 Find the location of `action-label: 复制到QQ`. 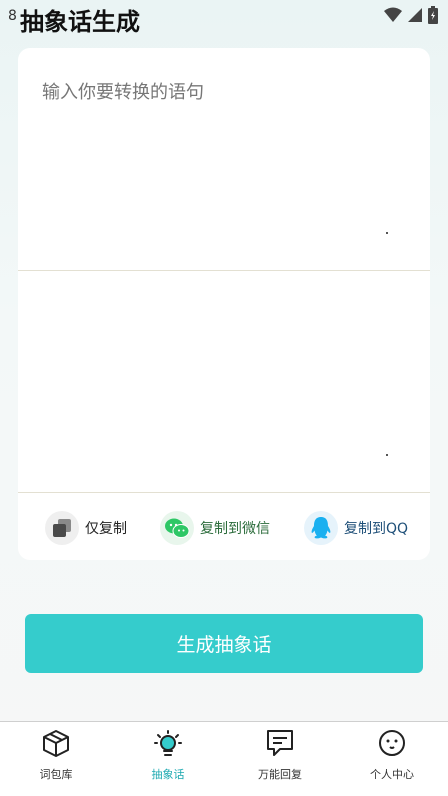

action-label: 复制到QQ is located at coordinates (376, 529).